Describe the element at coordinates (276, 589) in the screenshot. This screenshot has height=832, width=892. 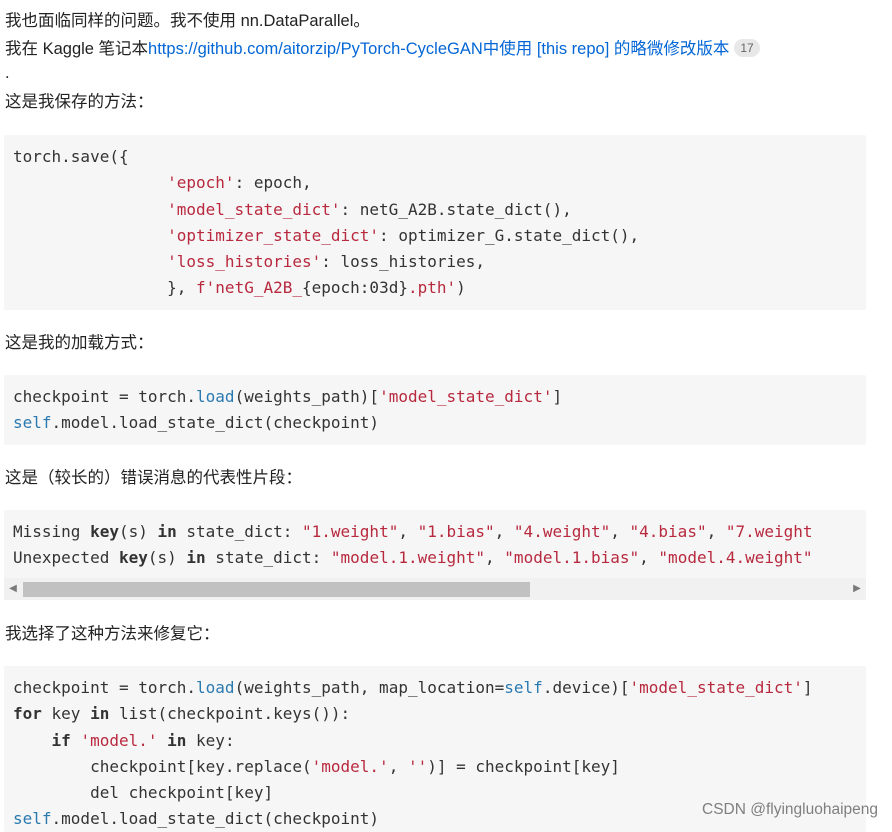
I see `scrollbar-thumb` at that location.